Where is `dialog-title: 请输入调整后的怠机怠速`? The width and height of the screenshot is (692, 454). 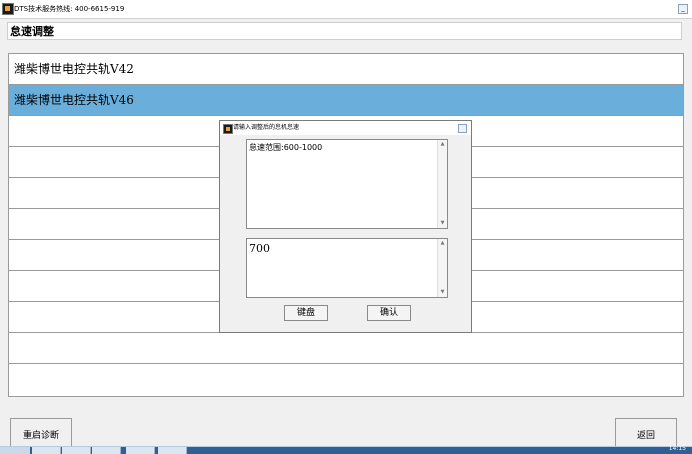 dialog-title: 请输入调整后的怠机怠速 is located at coordinates (266, 127).